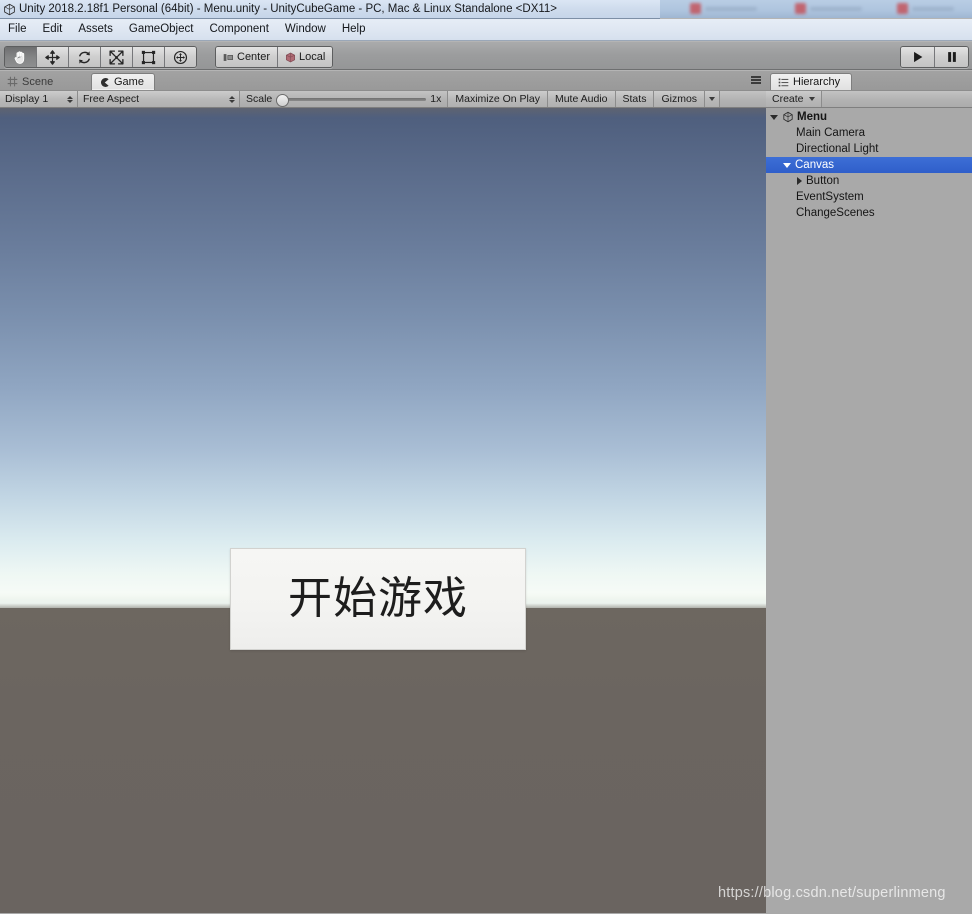  I want to click on scale-slider-group: Scale 1x, so click(344, 99).